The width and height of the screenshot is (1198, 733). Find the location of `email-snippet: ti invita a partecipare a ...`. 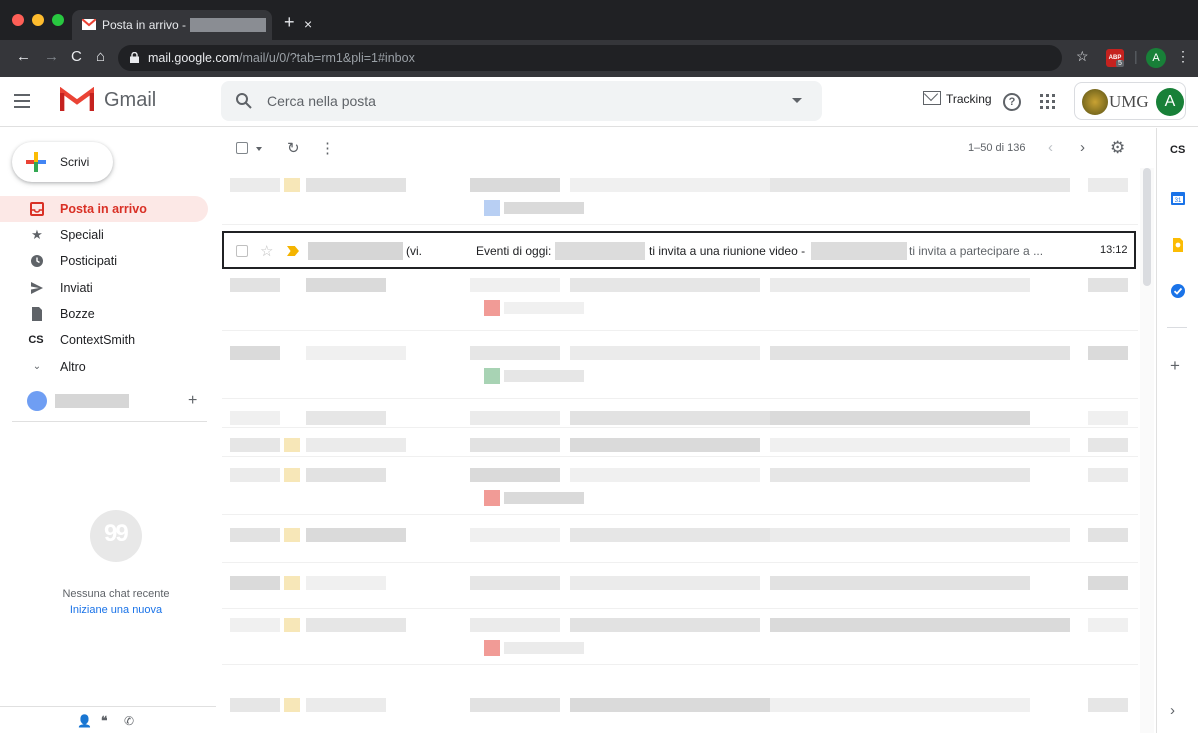

email-snippet: ti invita a partecipare a ... is located at coordinates (976, 251).